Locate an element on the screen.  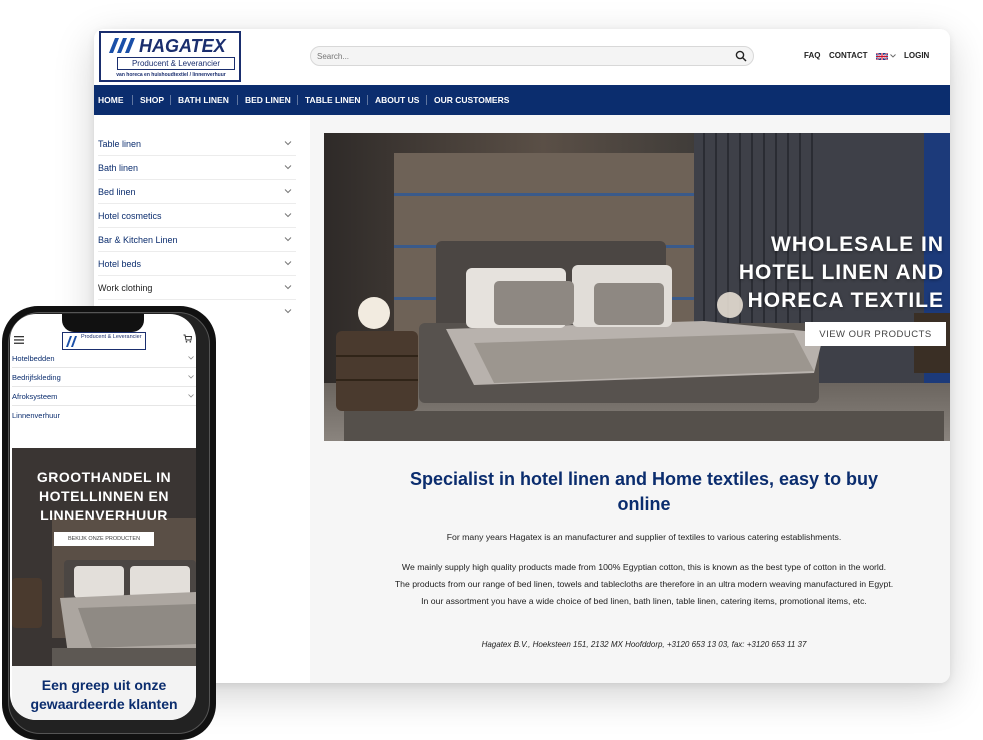
nav-item-bed-linen: BED LINEN is located at coordinates (268, 100).